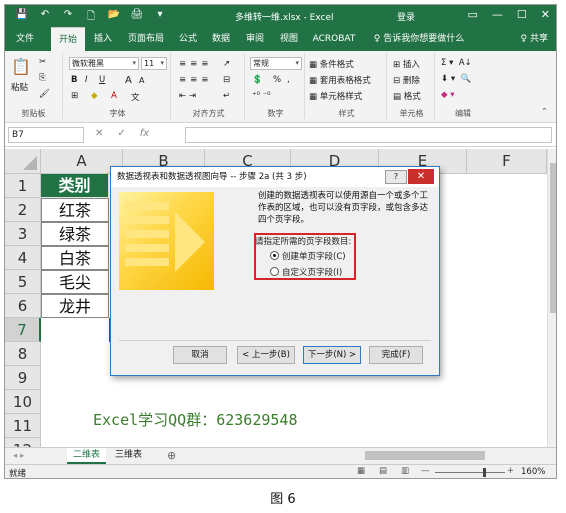 The width and height of the screenshot is (566, 513). I want to click on cancel-entry-icon: ✕, so click(99, 133).